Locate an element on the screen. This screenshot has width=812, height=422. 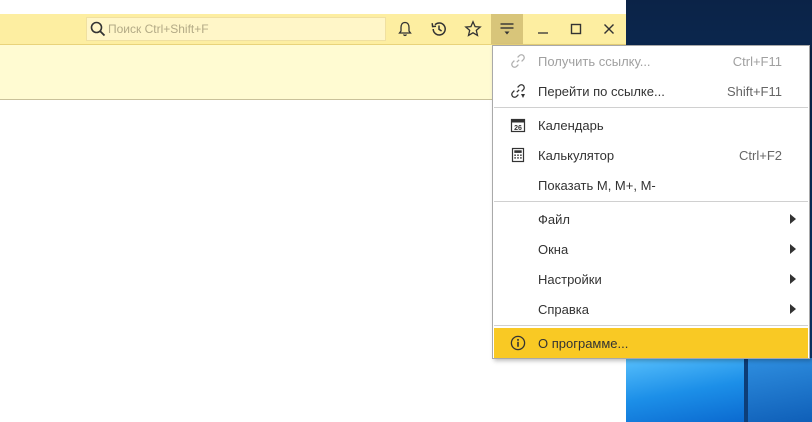
search-input is located at coordinates (243, 29).